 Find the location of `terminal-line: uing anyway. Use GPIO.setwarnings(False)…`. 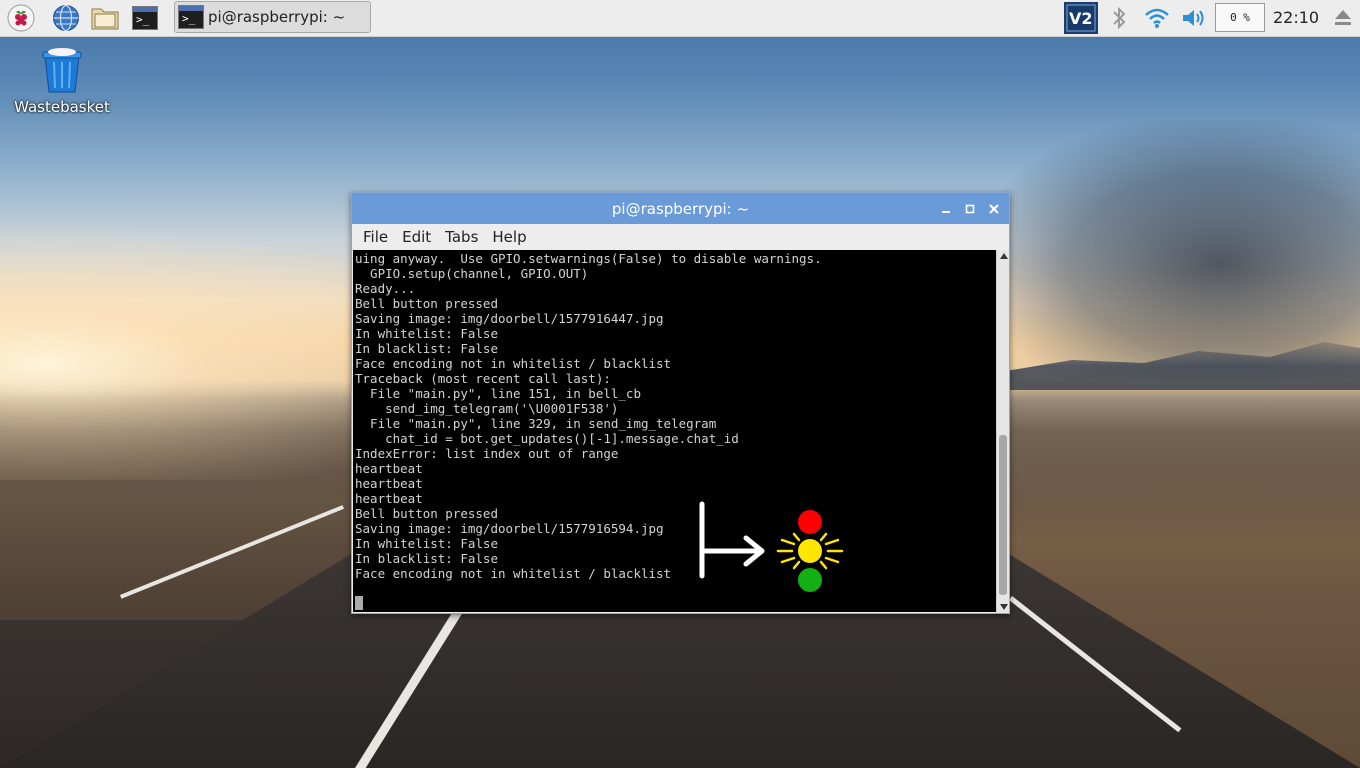

terminal-line: uing anyway. Use GPIO.setwarnings(False)… is located at coordinates (588, 258).